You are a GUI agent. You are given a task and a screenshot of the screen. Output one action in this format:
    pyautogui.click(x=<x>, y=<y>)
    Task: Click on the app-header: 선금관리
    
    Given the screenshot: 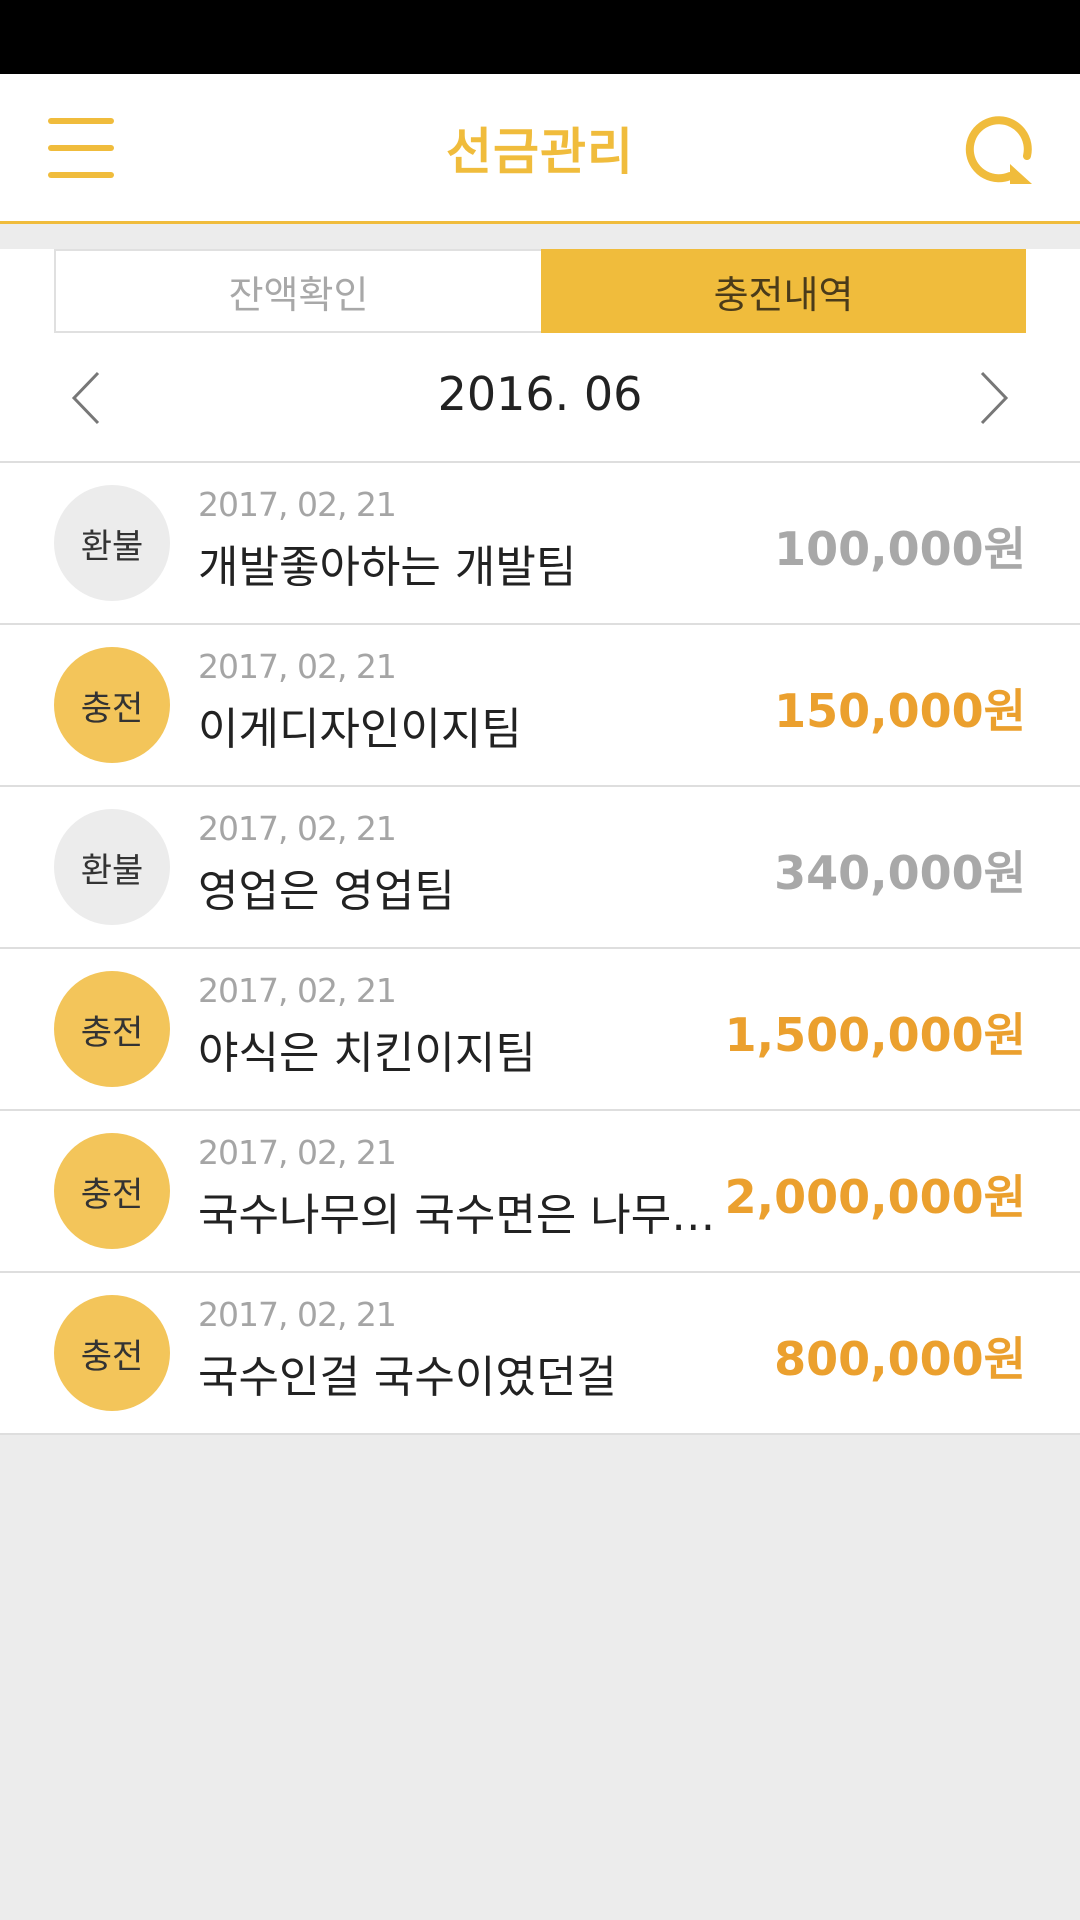 What is the action you would take?
    pyautogui.click(x=540, y=149)
    